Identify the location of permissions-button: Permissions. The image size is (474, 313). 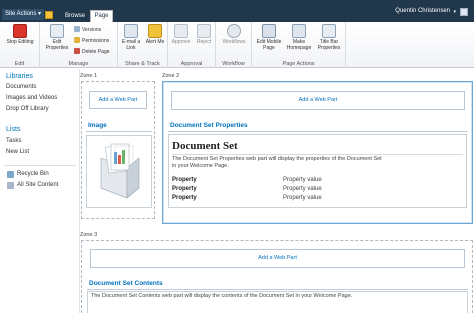
(91, 41).